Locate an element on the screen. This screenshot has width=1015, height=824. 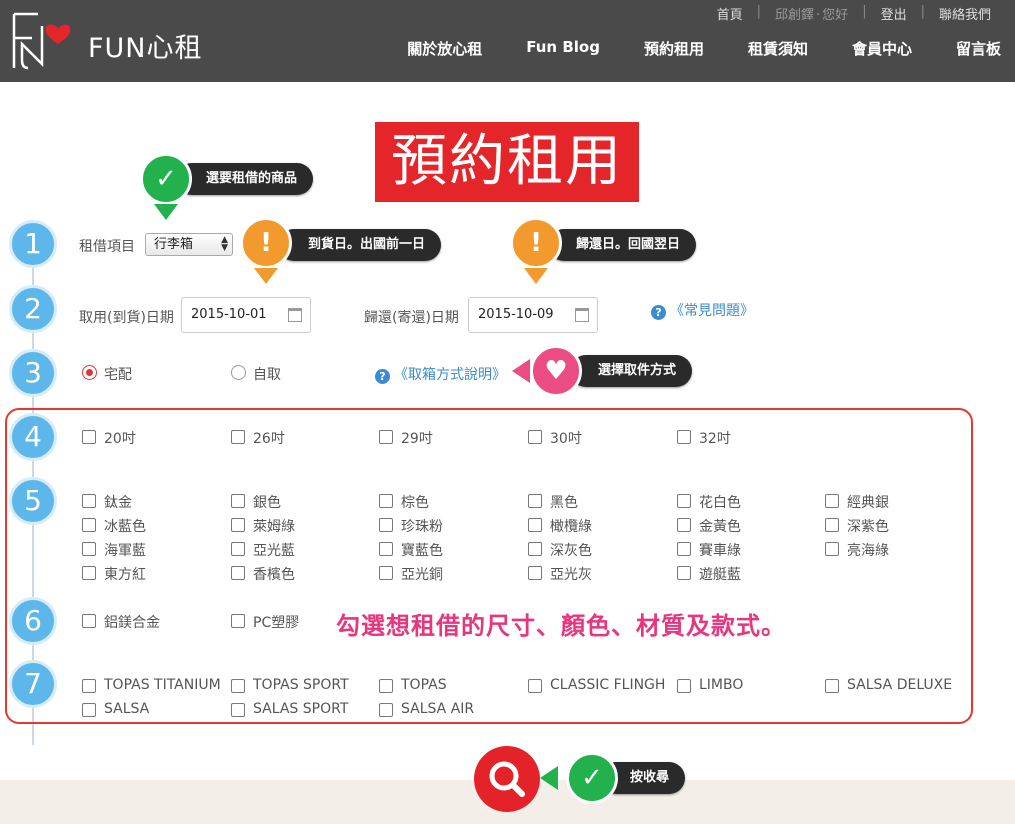
color-option-label: 深紫色 is located at coordinates (868, 527).